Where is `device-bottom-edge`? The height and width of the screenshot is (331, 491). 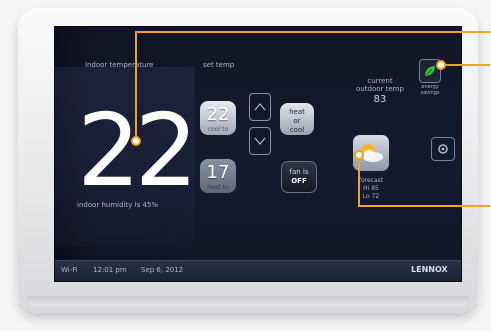 device-bottom-edge is located at coordinates (248, 301).